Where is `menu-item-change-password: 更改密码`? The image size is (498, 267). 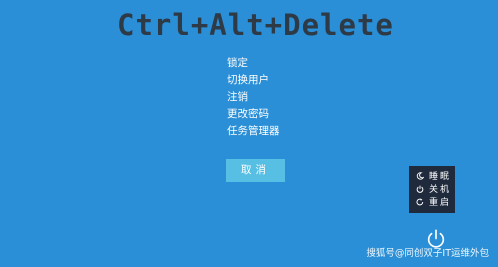
menu-item-change-password: 更改密码 is located at coordinates (253, 114).